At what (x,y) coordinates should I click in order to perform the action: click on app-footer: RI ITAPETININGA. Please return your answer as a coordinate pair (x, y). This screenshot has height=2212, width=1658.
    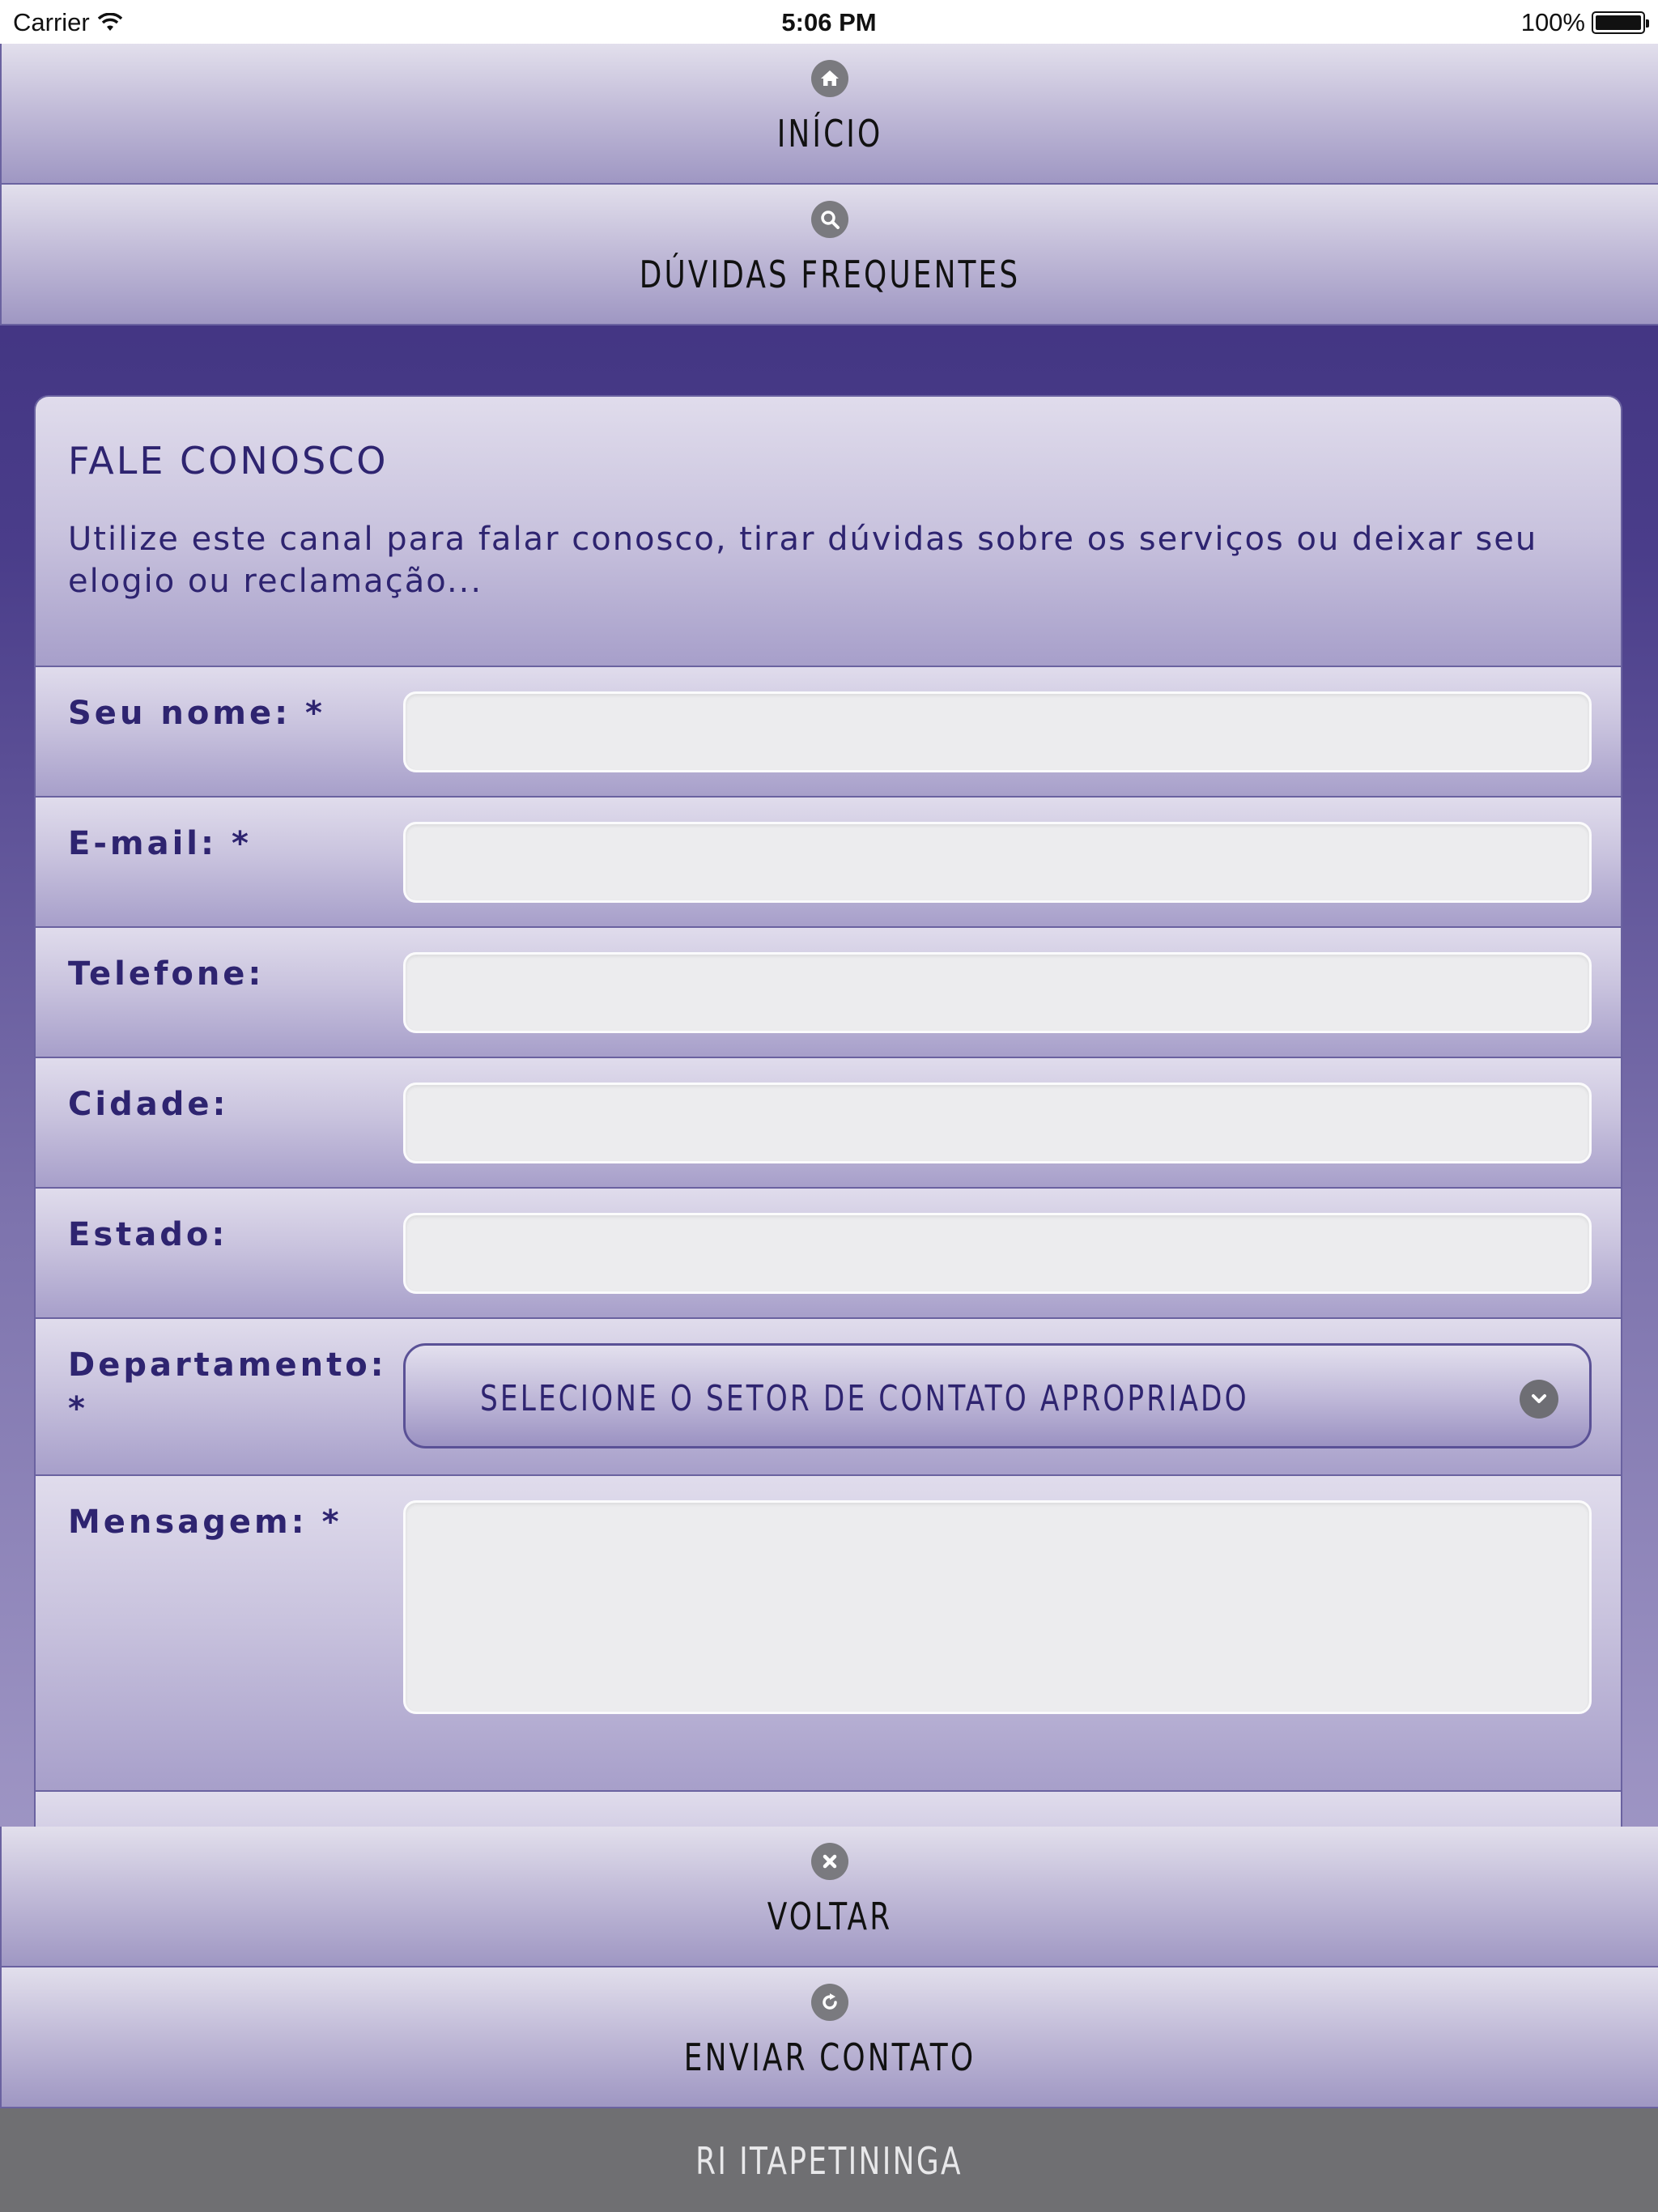
    Looking at the image, I should click on (829, 2160).